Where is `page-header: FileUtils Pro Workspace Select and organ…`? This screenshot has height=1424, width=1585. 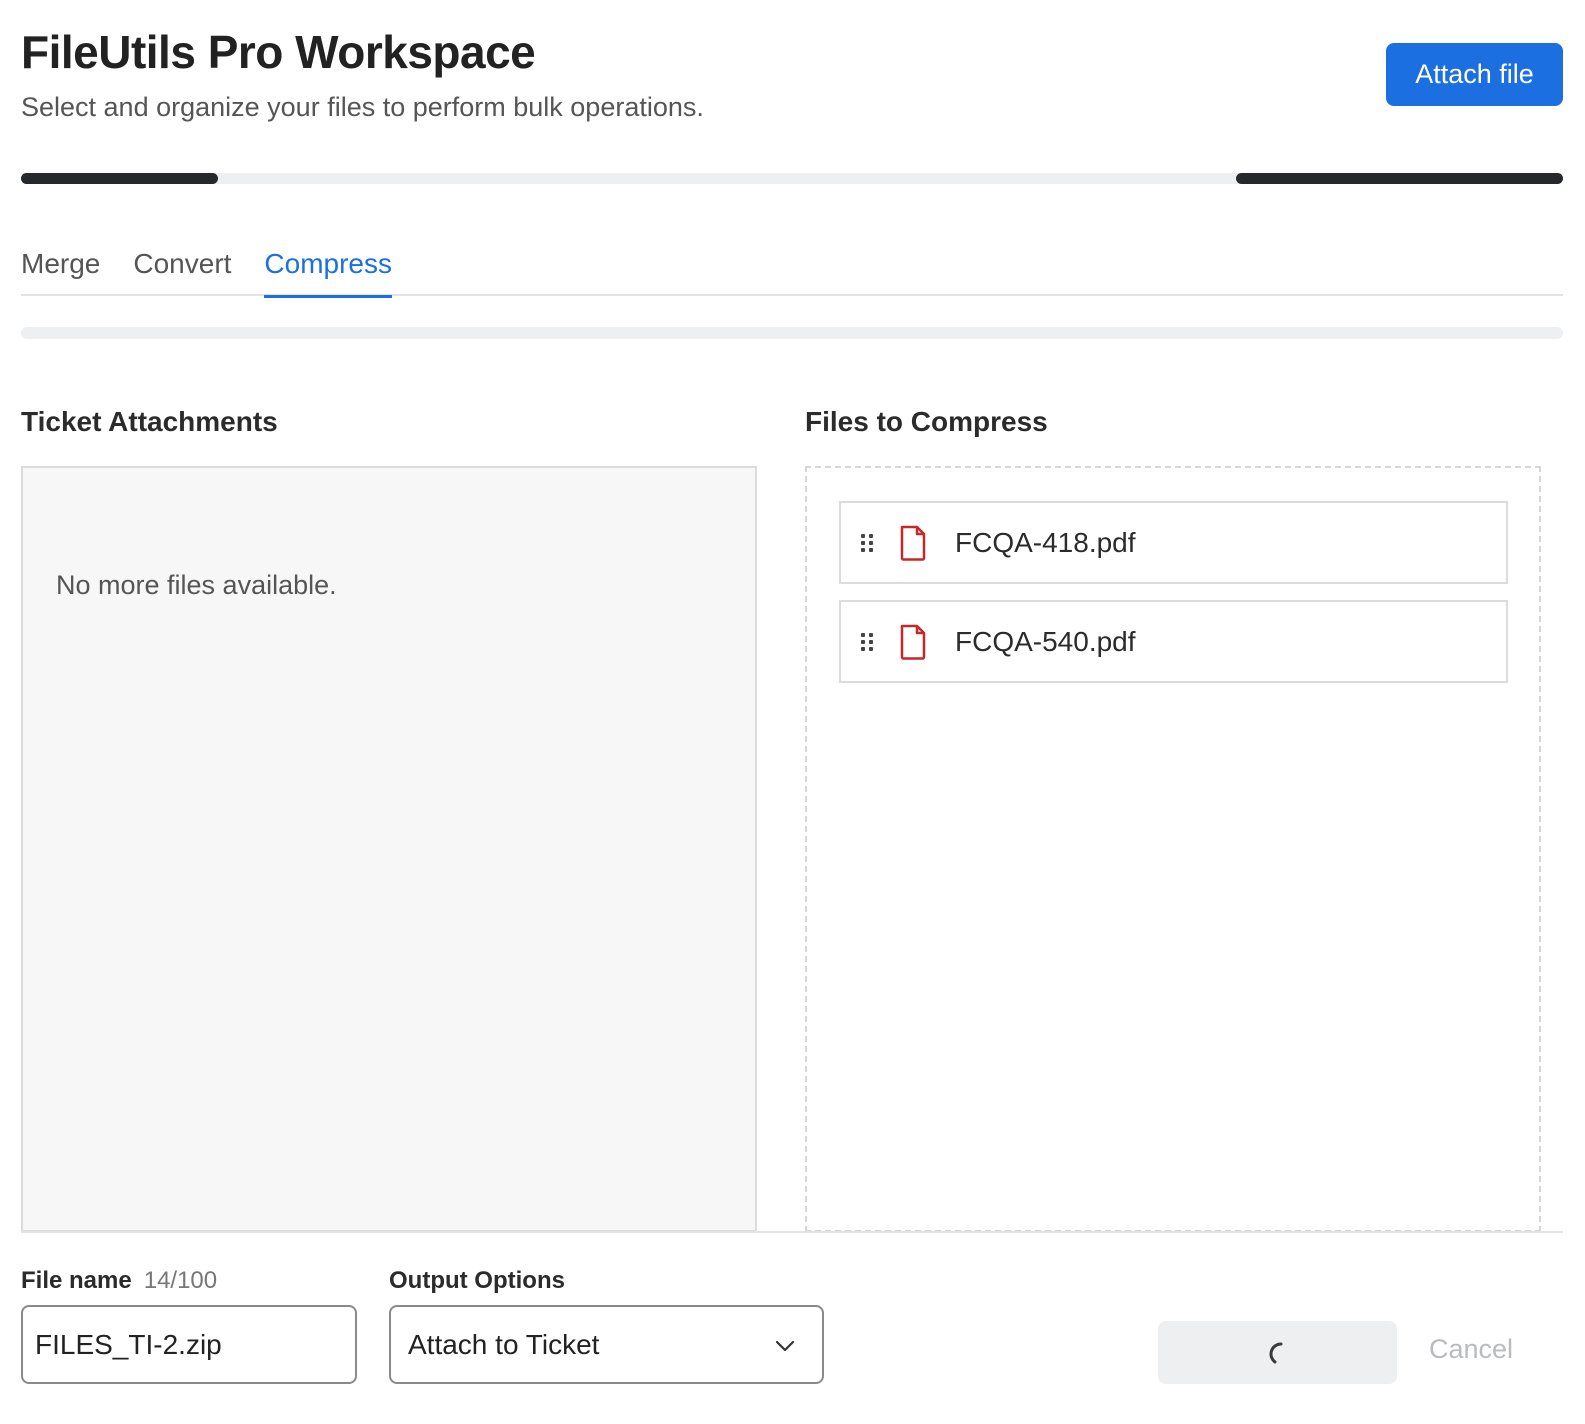
page-header: FileUtils Pro Workspace Select and organ… is located at coordinates (792, 79).